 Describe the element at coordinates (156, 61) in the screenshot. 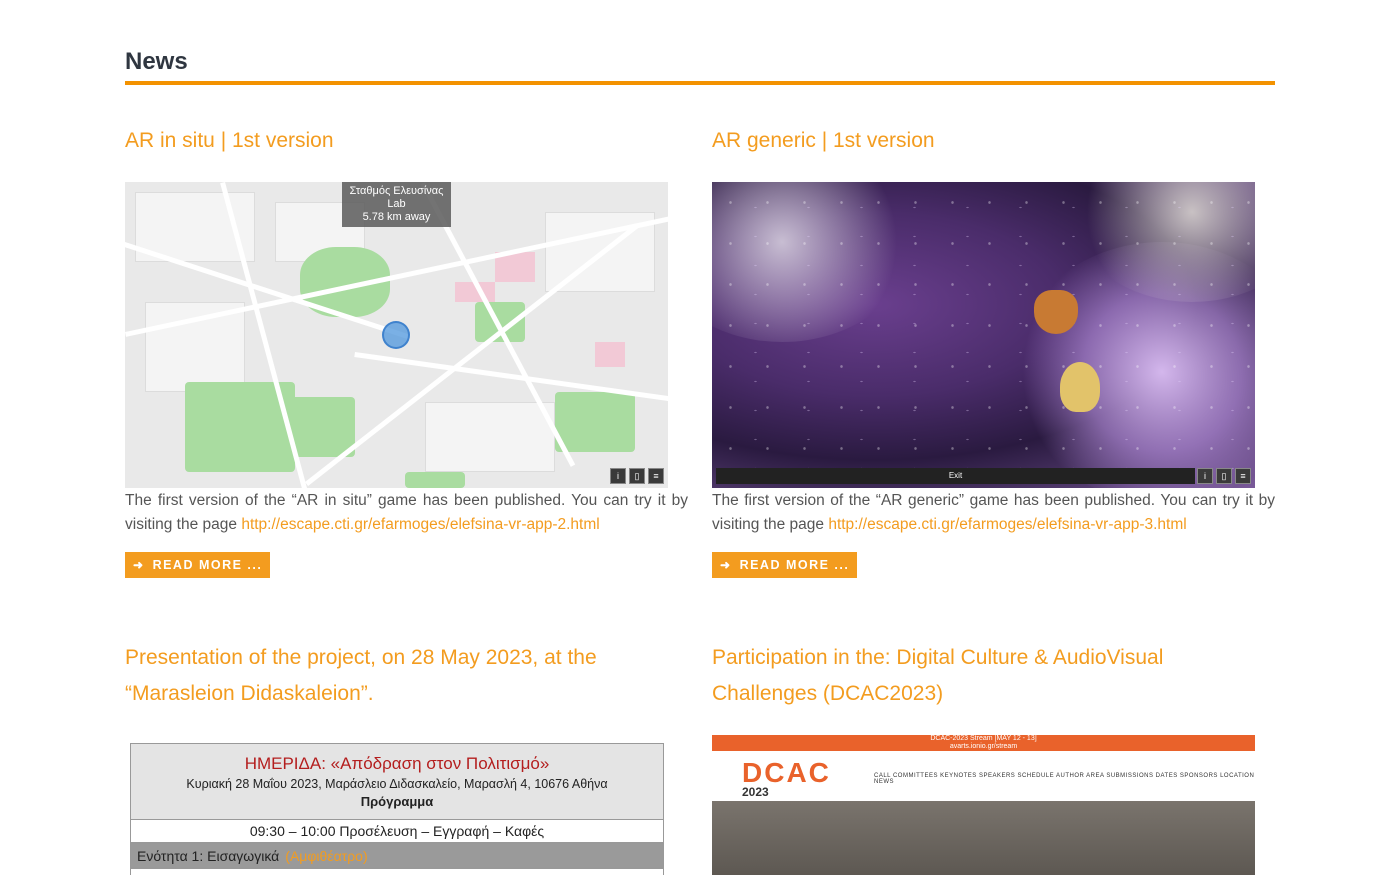

I see `section-title: News` at that location.